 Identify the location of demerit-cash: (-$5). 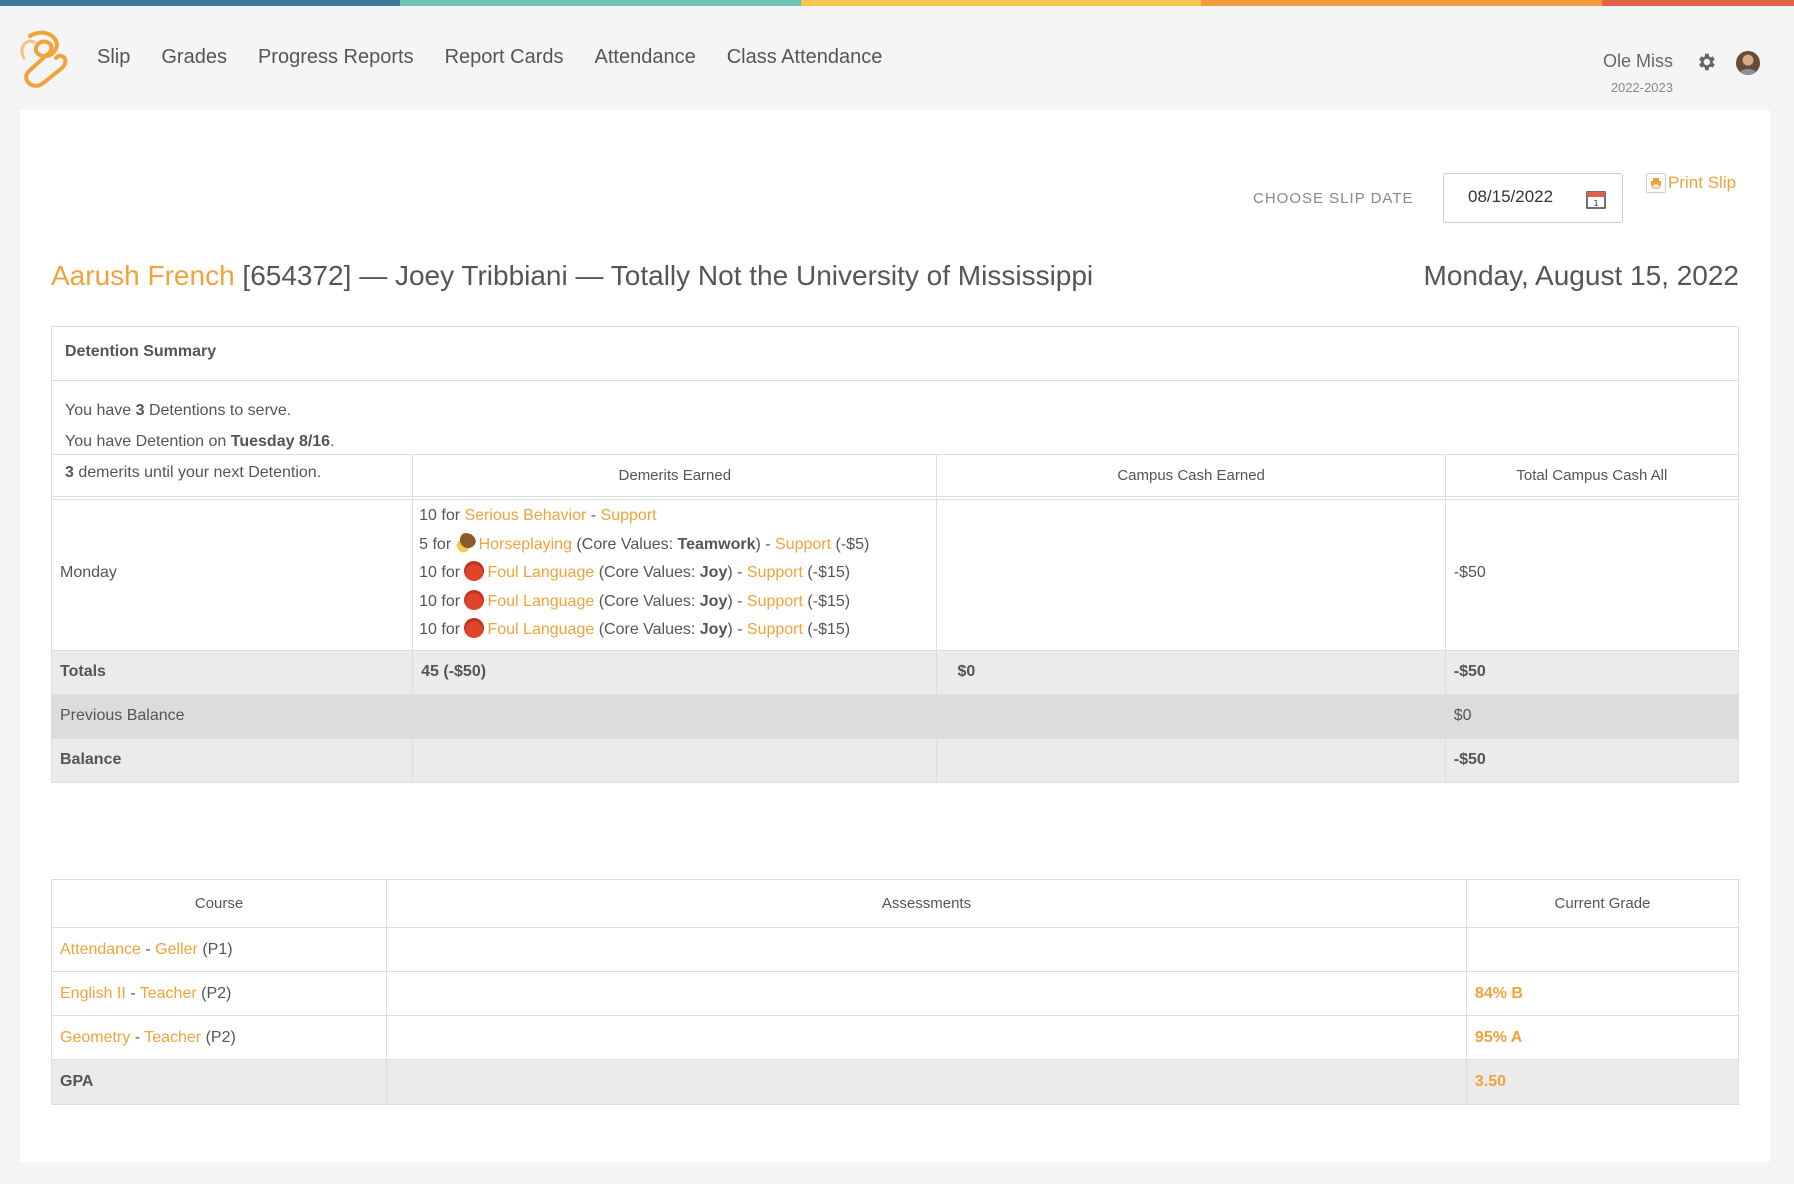
(852, 544).